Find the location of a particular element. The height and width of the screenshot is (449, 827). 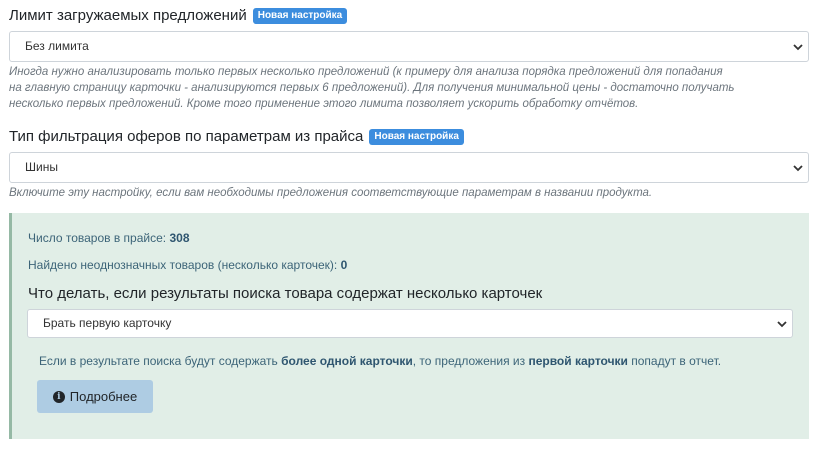

price-count-value: 308 is located at coordinates (179, 238).